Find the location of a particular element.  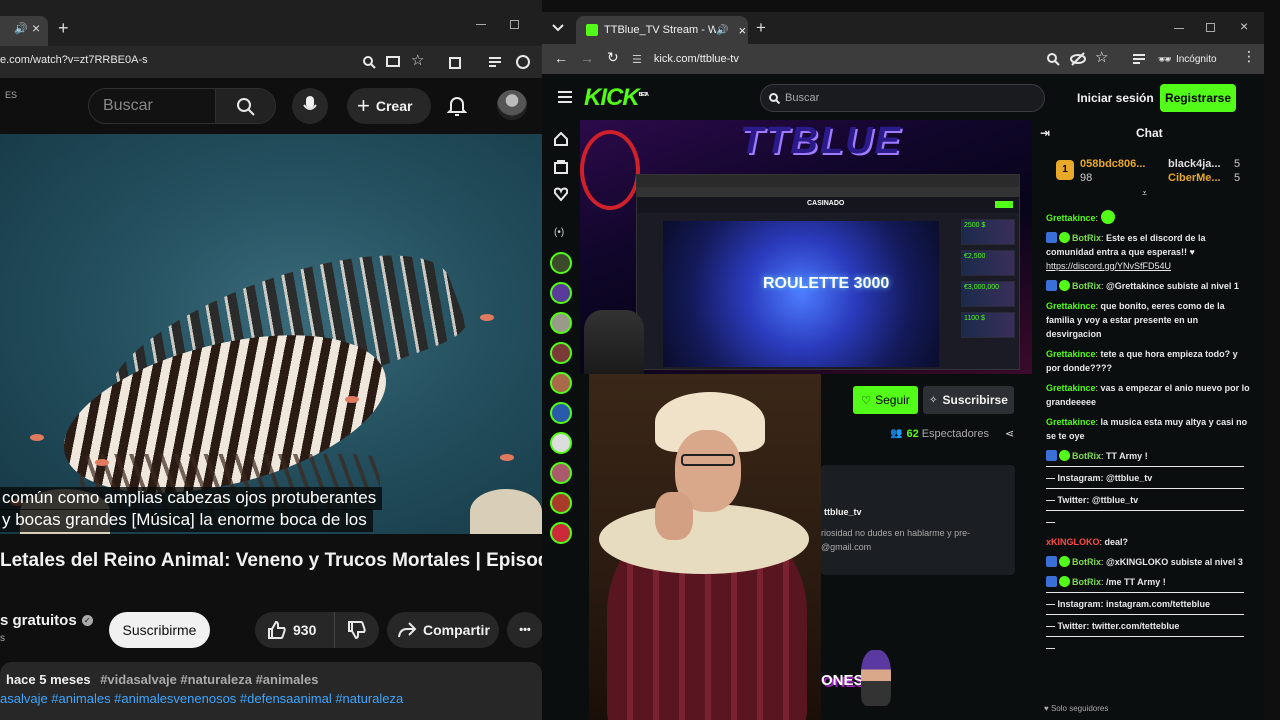

reload-icon: ↻ is located at coordinates (613, 57).